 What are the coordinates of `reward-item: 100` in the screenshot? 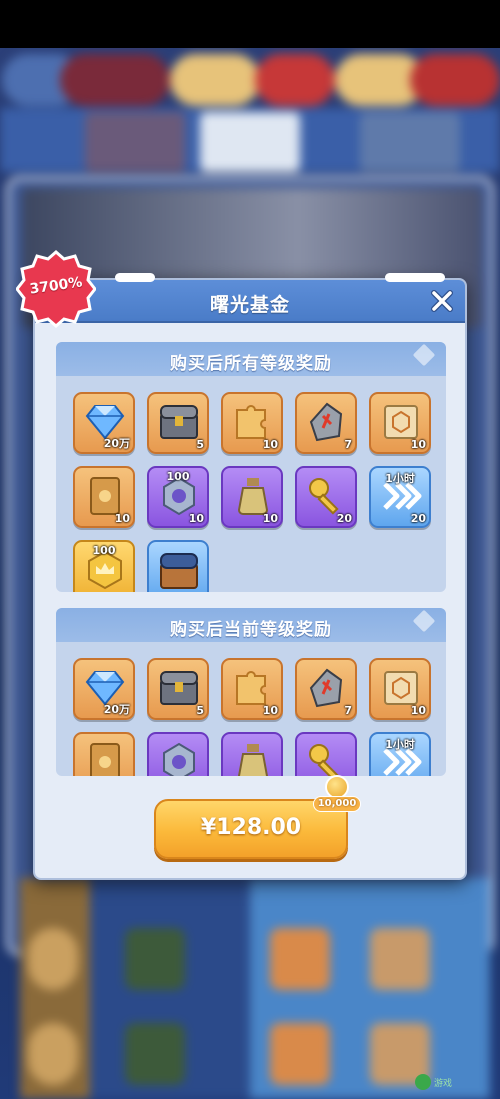 It's located at (104, 566).